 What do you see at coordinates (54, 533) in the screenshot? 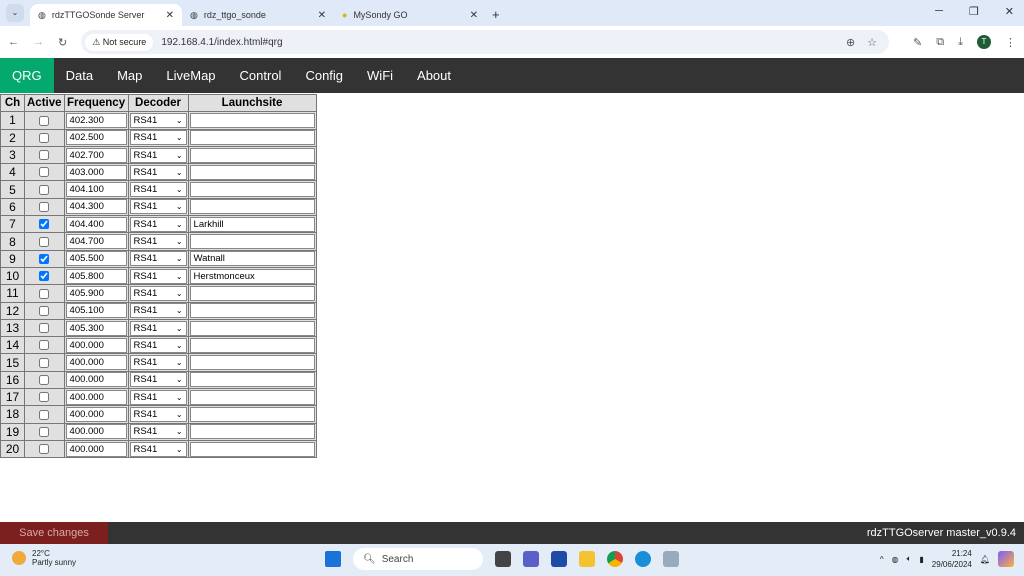
I see `save-changes-button: Save changes` at bounding box center [54, 533].